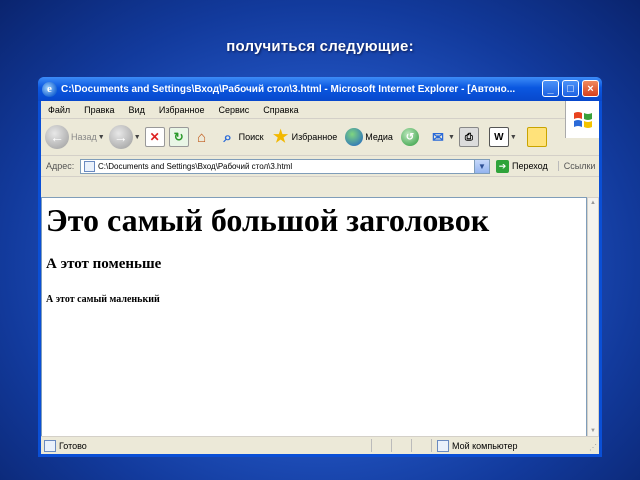  I want to click on scroll-down-icon: ▼, so click(593, 431).